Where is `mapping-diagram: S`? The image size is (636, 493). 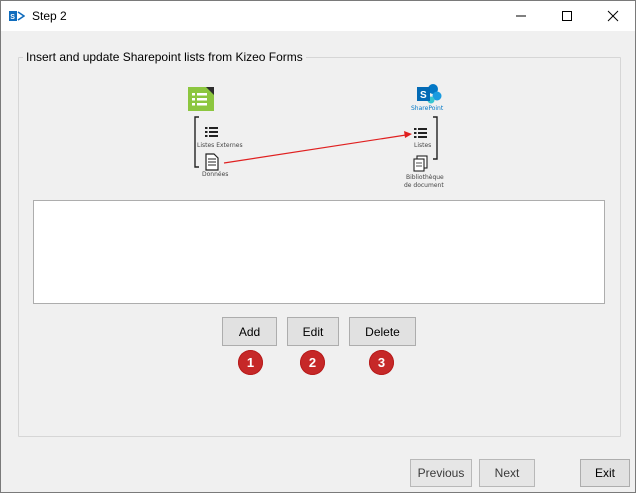
mapping-diagram: S is located at coordinates (315, 128).